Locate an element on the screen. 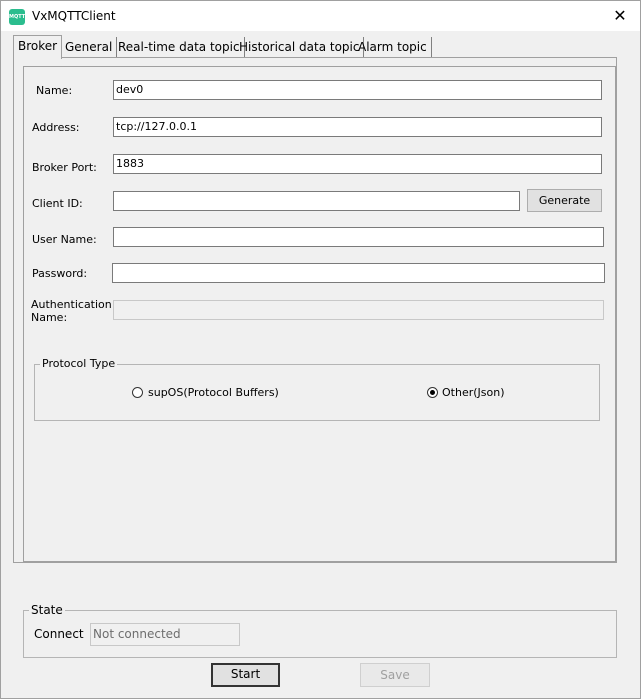 Image resolution: width=641 pixels, height=699 pixels. connect-label: Connect is located at coordinates (59, 634).